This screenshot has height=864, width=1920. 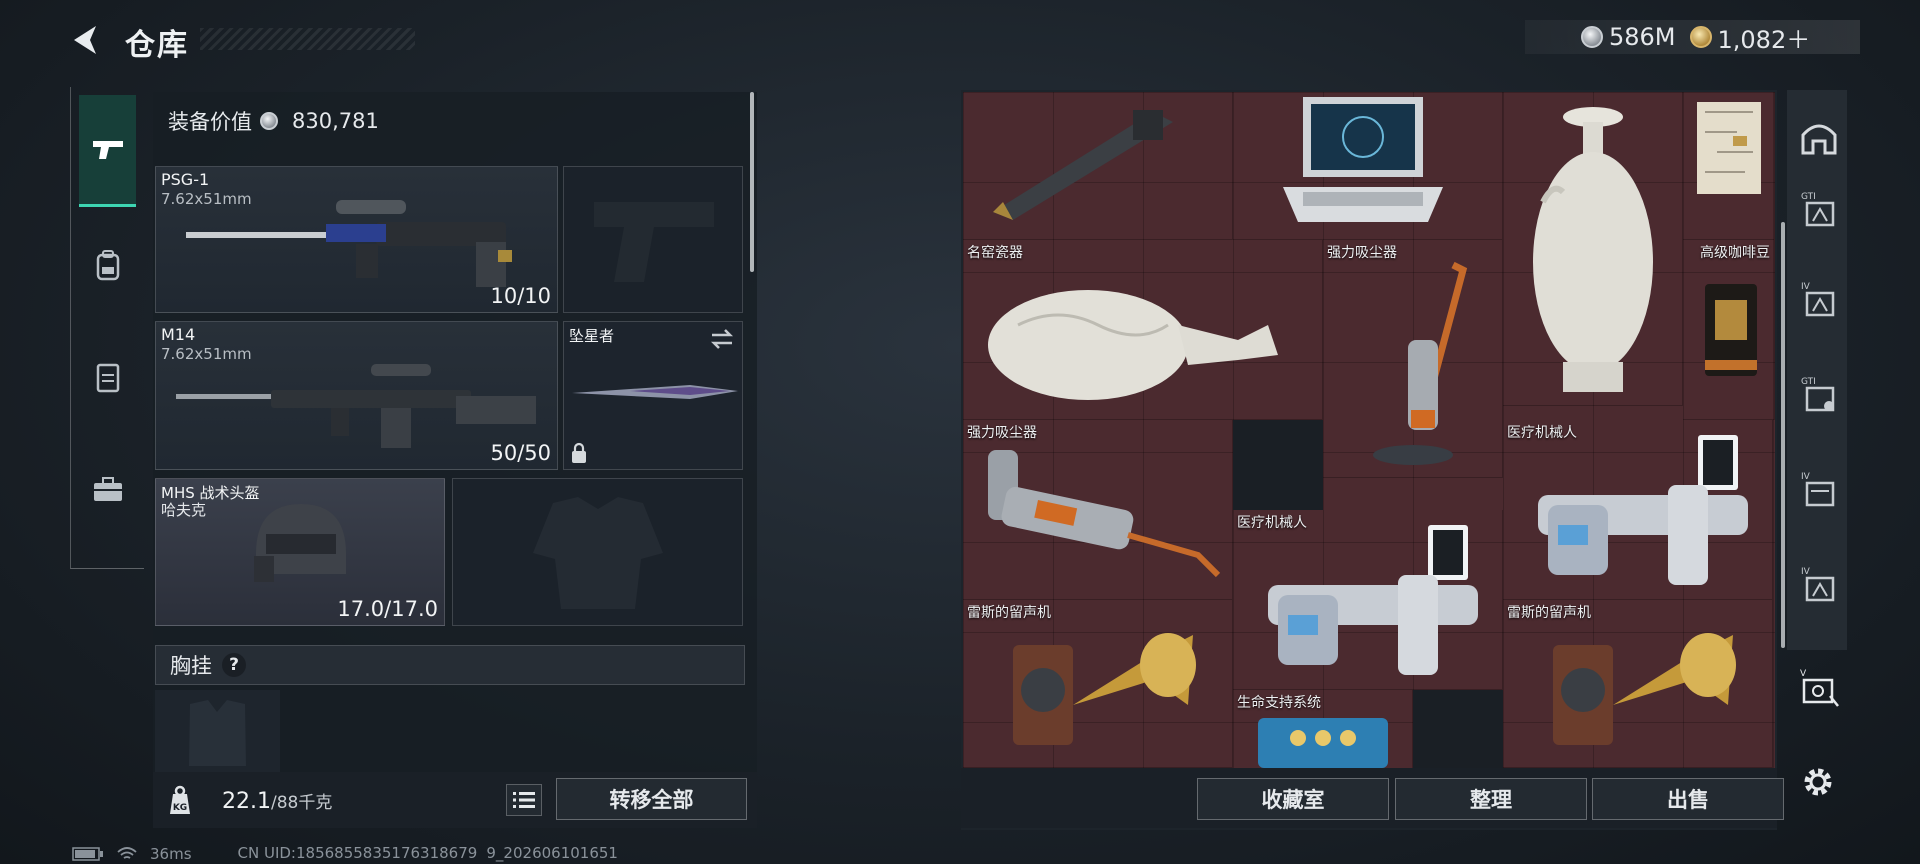 What do you see at coordinates (210, 122) in the screenshot?
I see `equipment-value-label: 装备价值` at bounding box center [210, 122].